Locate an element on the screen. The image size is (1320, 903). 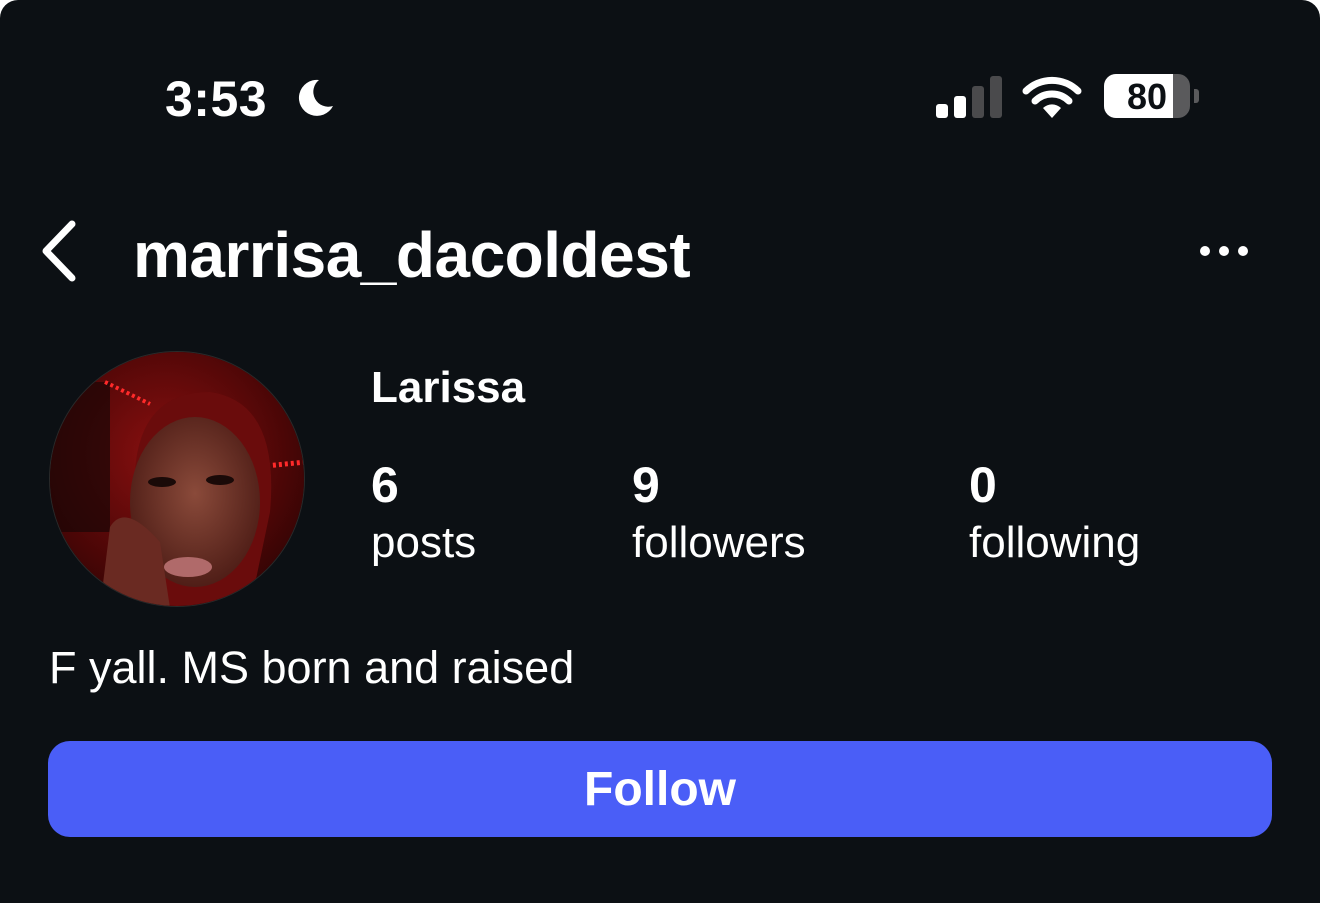
profile-display-name: Larissa is located at coordinates (448, 387).